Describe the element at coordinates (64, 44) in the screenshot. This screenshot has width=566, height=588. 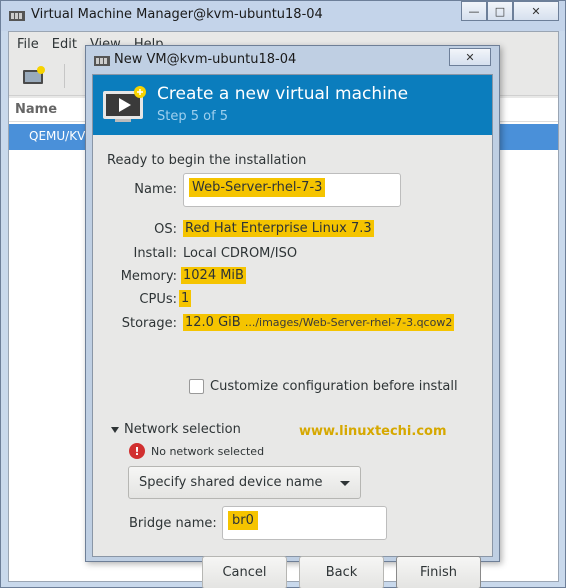
I see `menu-edit: Edit` at that location.